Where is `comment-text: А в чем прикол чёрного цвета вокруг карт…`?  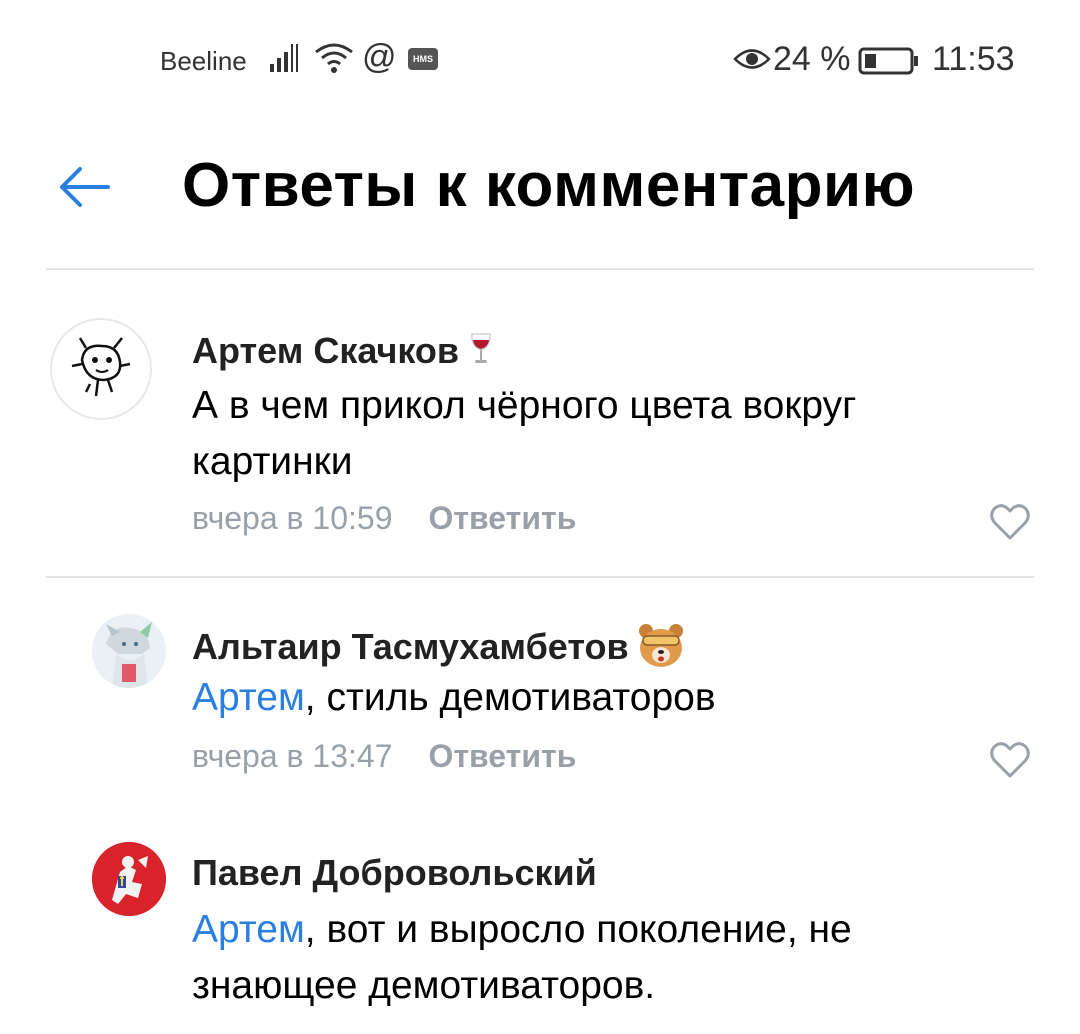 comment-text: А в чем прикол чёрного цвета вокруг карт… is located at coordinates (592, 434).